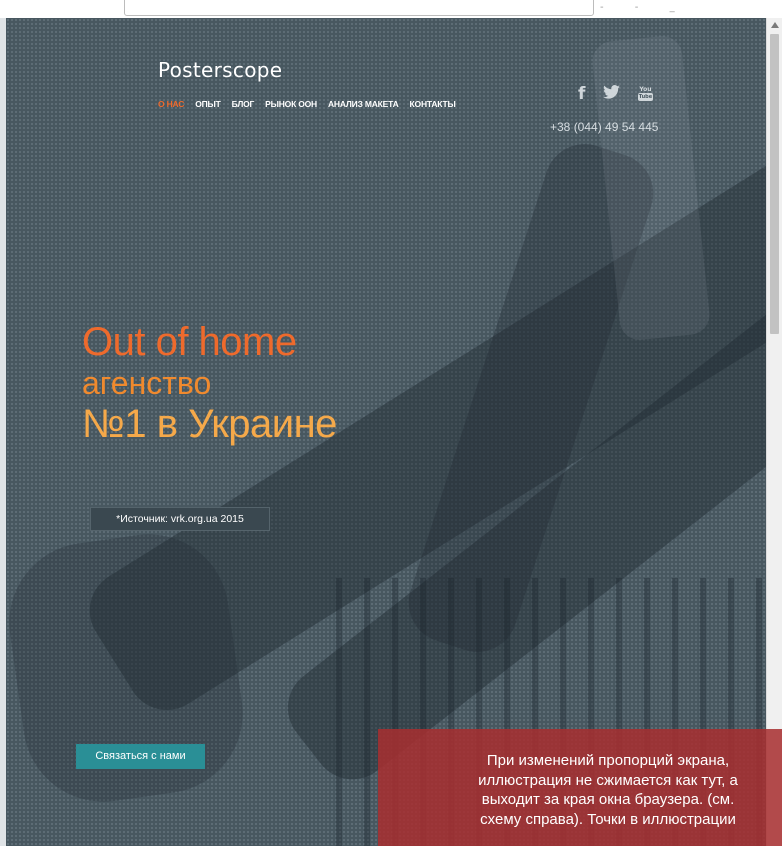 The height and width of the screenshot is (846, 782). What do you see at coordinates (140, 756) in the screenshot?
I see `contact-us-button: Связаться с нами` at bounding box center [140, 756].